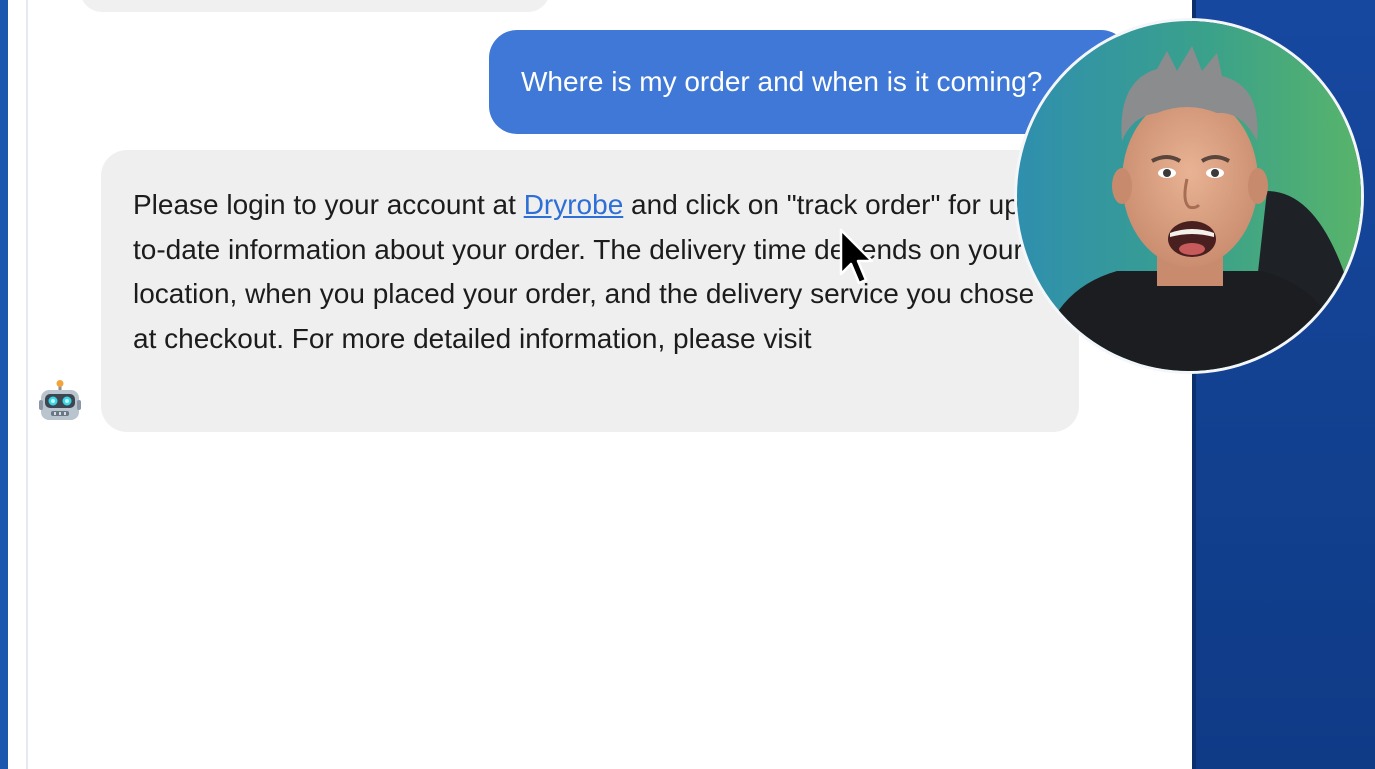 The width and height of the screenshot is (1375, 769). What do you see at coordinates (27, 384) in the screenshot?
I see `chat-left-divider` at bounding box center [27, 384].